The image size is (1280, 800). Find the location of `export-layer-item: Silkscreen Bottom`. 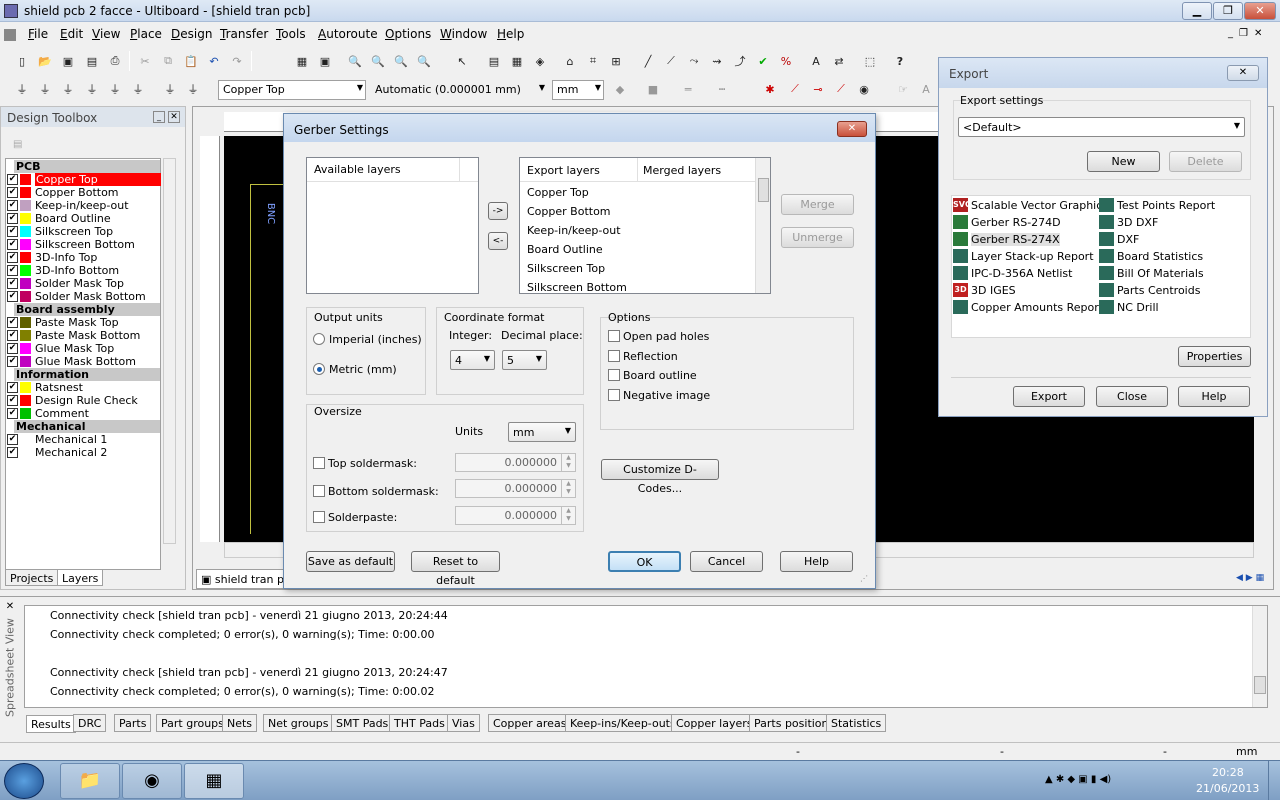

export-layer-item: Silkscreen Bottom is located at coordinates (577, 287).